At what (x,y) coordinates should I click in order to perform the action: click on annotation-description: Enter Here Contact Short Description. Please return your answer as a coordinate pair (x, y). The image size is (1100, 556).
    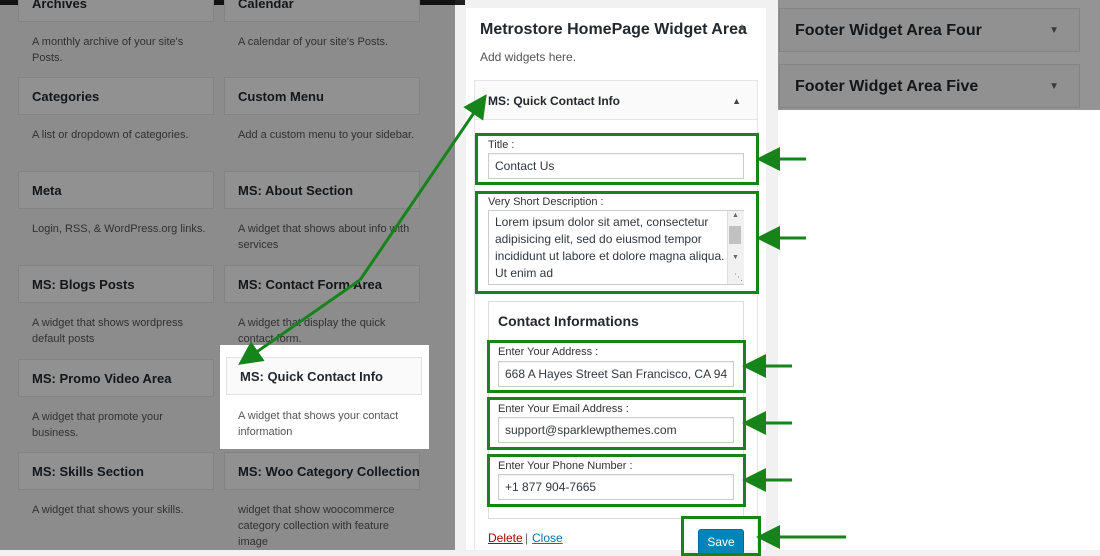
    Looking at the image, I should click on (958, 238).